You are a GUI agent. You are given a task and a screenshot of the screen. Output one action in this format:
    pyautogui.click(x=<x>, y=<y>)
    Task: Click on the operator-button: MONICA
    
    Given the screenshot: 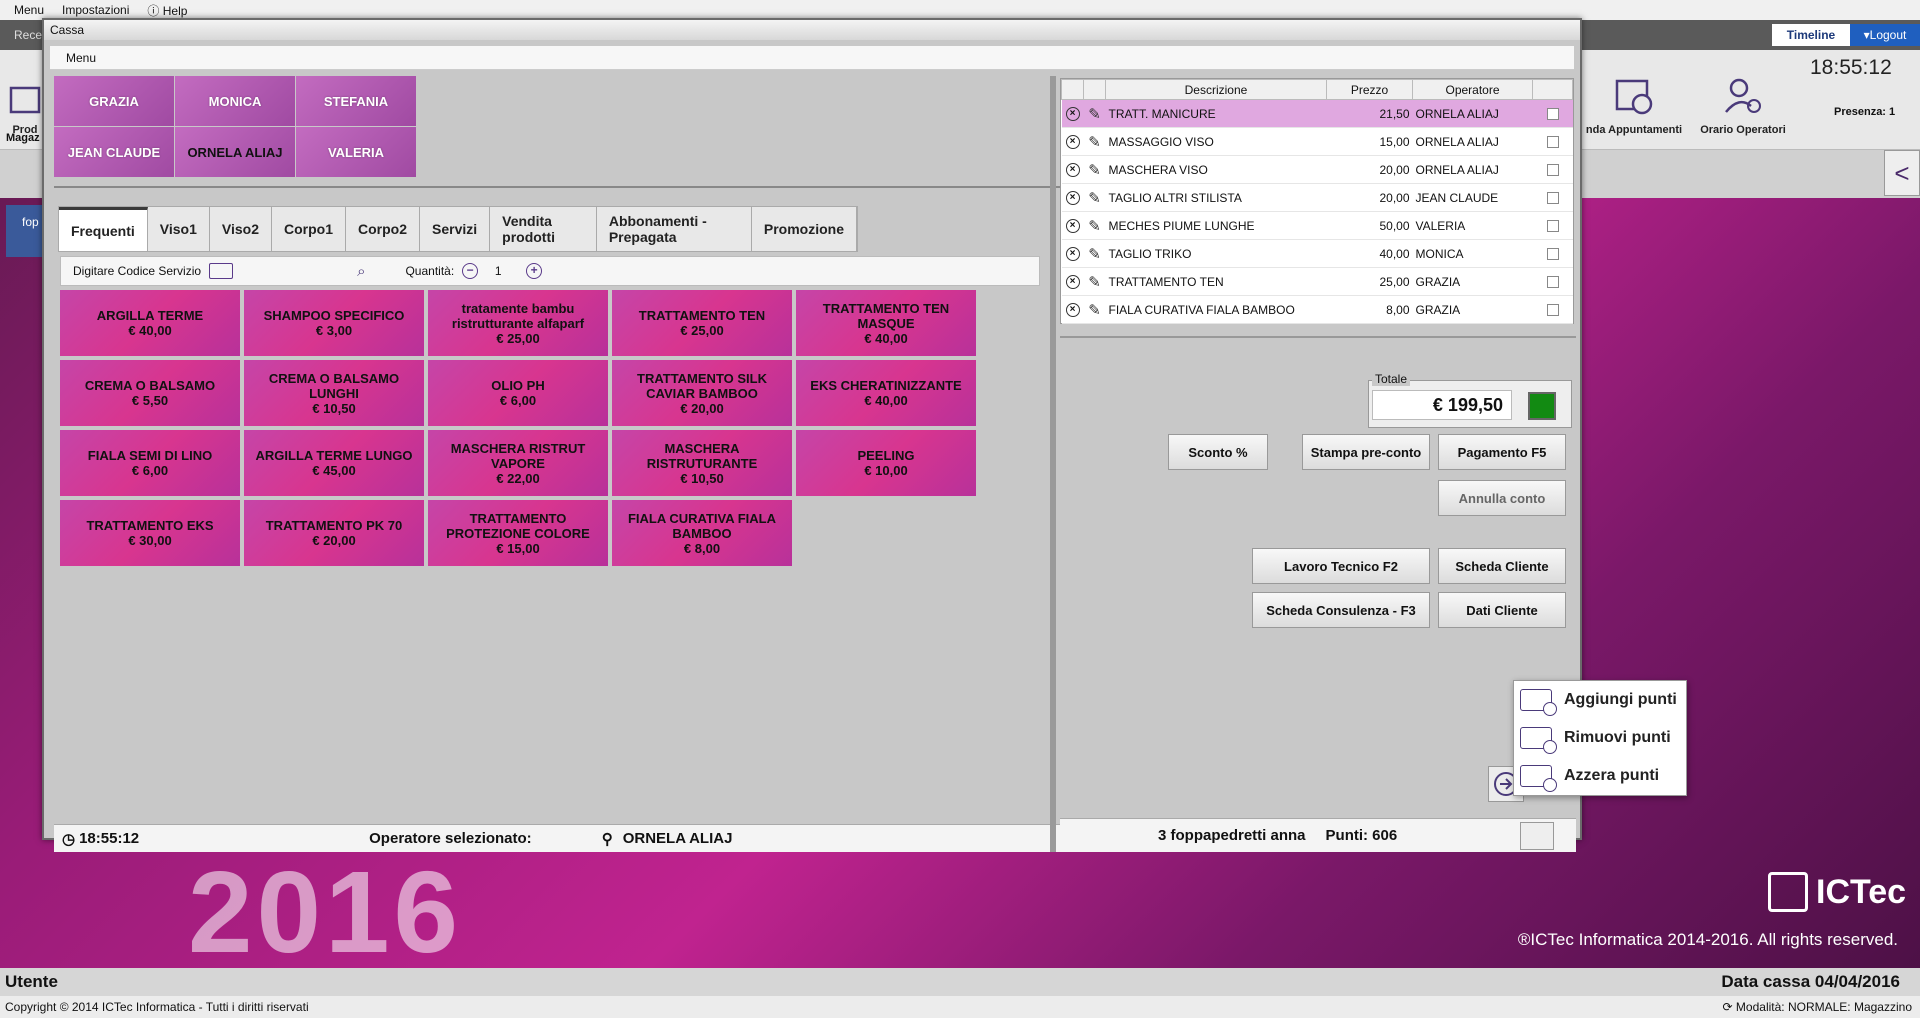 What is the action you would take?
    pyautogui.click(x=235, y=101)
    